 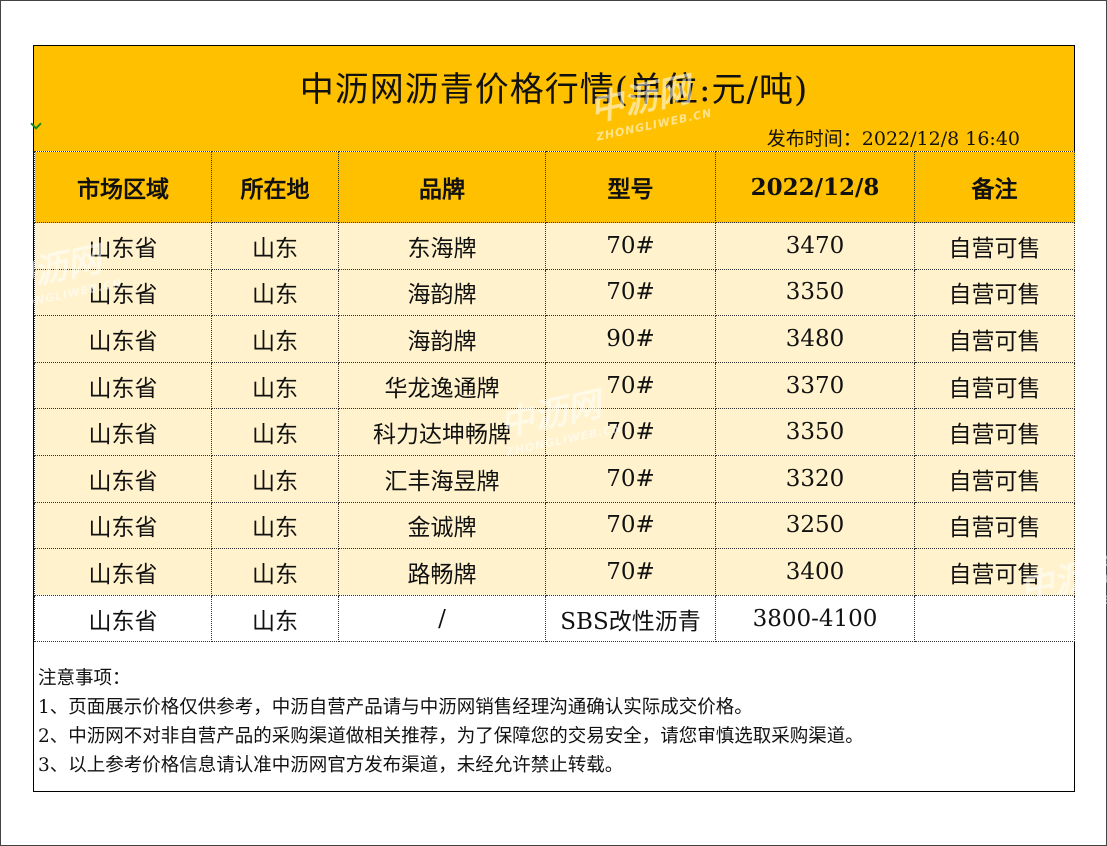 What do you see at coordinates (442, 246) in the screenshot?
I see `cell-brand: 东海牌` at bounding box center [442, 246].